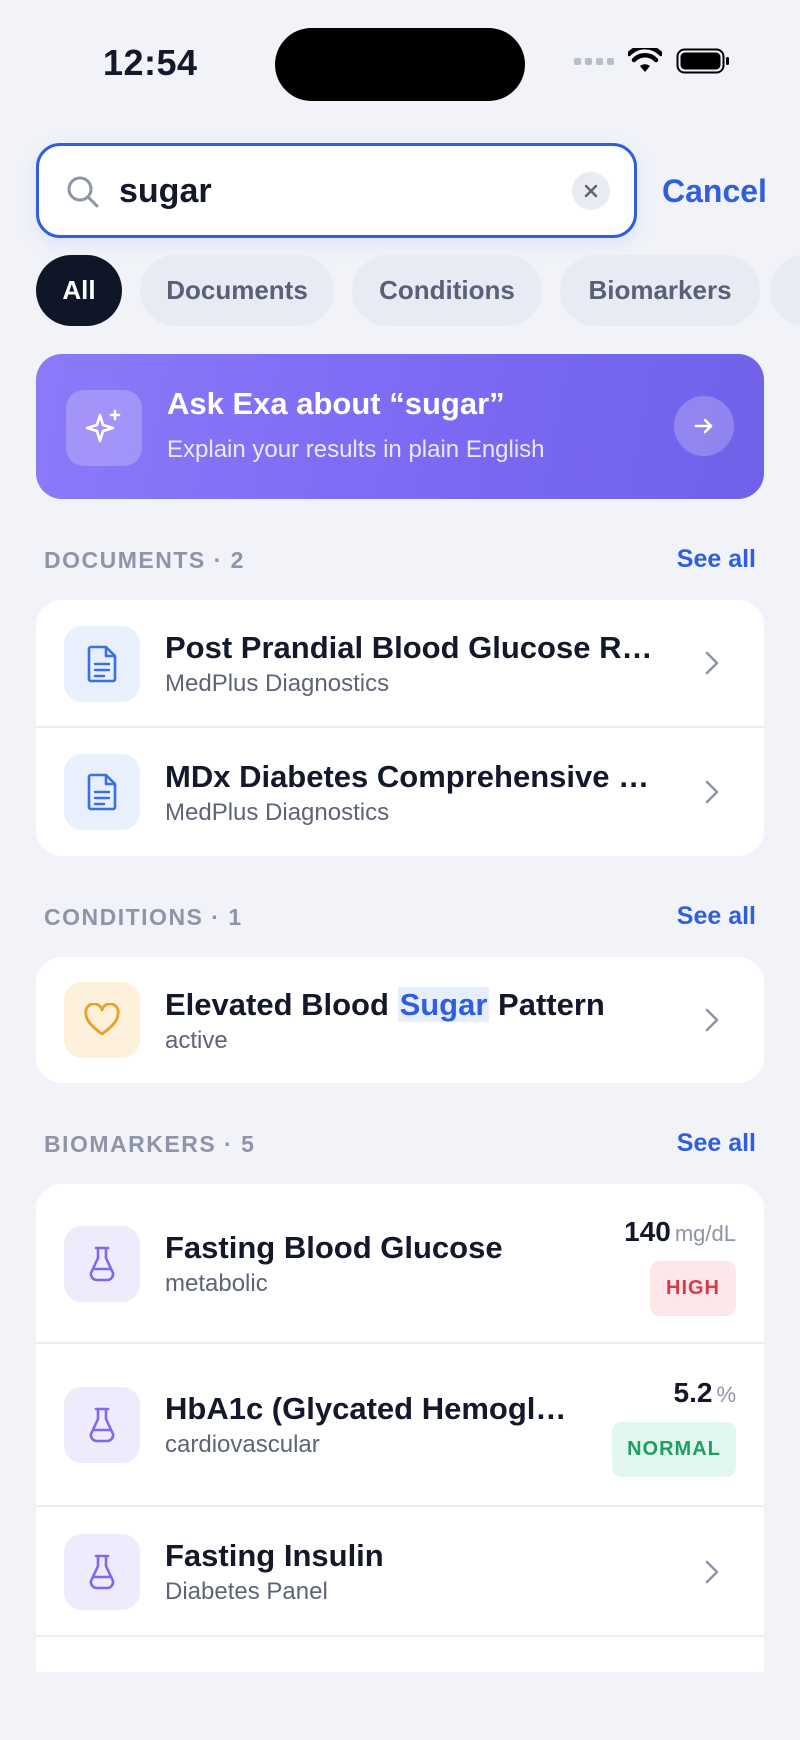 Image resolution: width=800 pixels, height=1740 pixels. I want to click on heart-icon, so click(102, 1019).